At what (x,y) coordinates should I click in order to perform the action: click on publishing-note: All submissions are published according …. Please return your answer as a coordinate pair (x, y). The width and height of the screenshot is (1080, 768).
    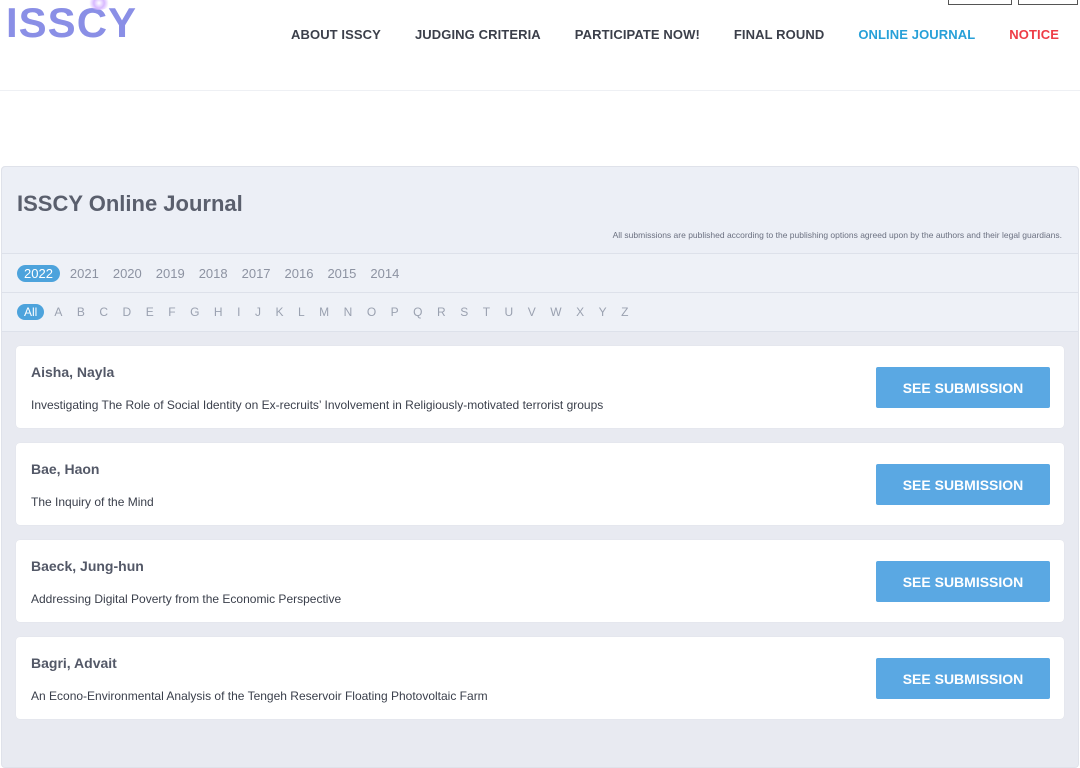
    Looking at the image, I should click on (837, 235).